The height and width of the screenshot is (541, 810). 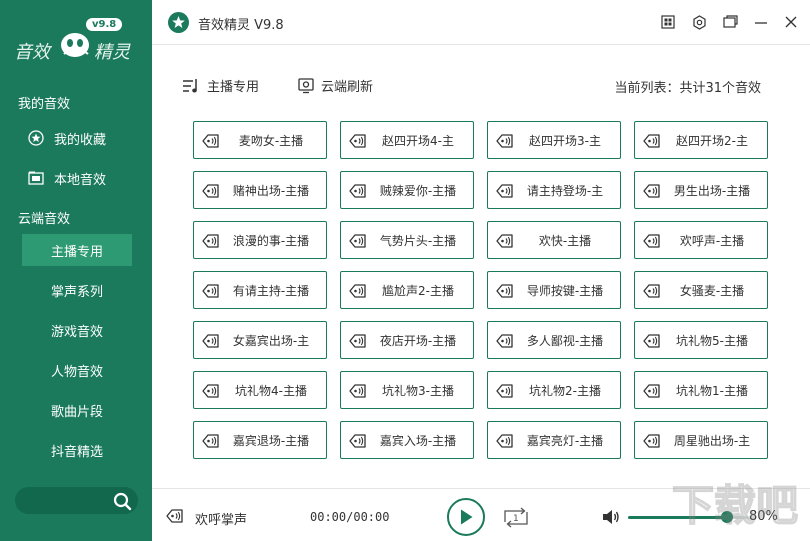 I want to click on playlist-icon, so click(x=190, y=85).